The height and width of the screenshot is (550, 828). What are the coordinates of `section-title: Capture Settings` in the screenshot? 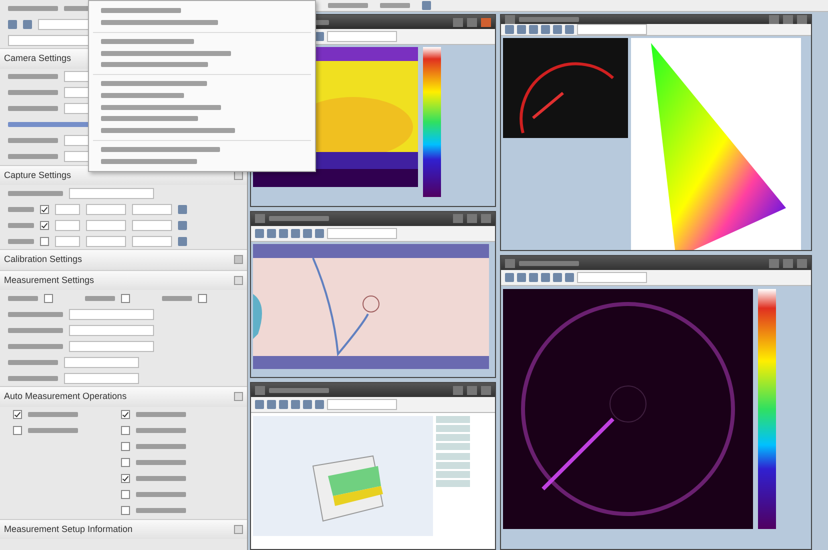 It's located at (38, 175).